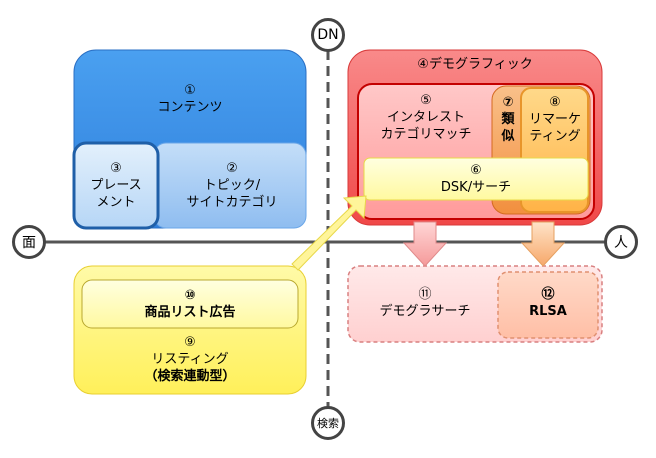 This screenshot has width=656, height=458. Describe the element at coordinates (425, 311) in the screenshot. I see `demo-search-text: デモグラサーチ` at that location.